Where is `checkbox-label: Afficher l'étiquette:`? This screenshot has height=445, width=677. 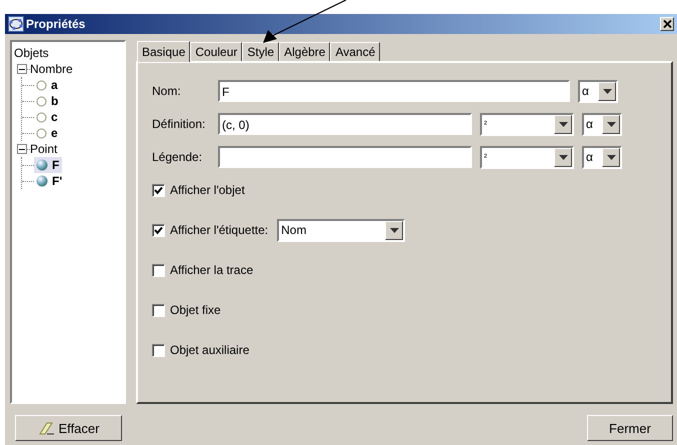
checkbox-label: Afficher l'étiquette: is located at coordinates (219, 230).